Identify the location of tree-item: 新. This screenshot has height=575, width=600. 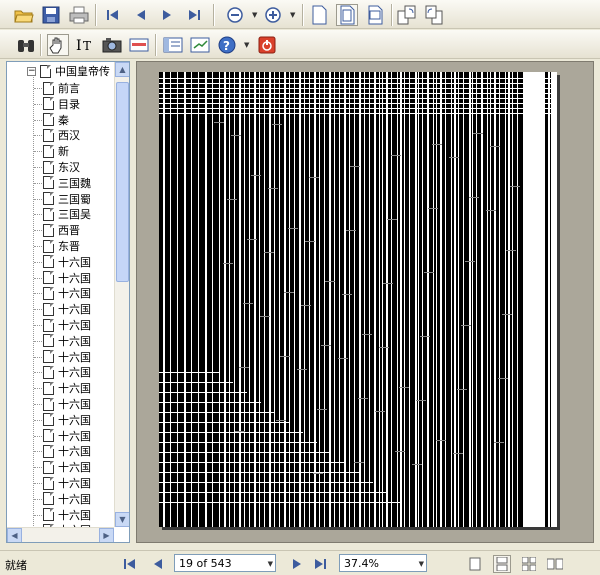
(56, 151).